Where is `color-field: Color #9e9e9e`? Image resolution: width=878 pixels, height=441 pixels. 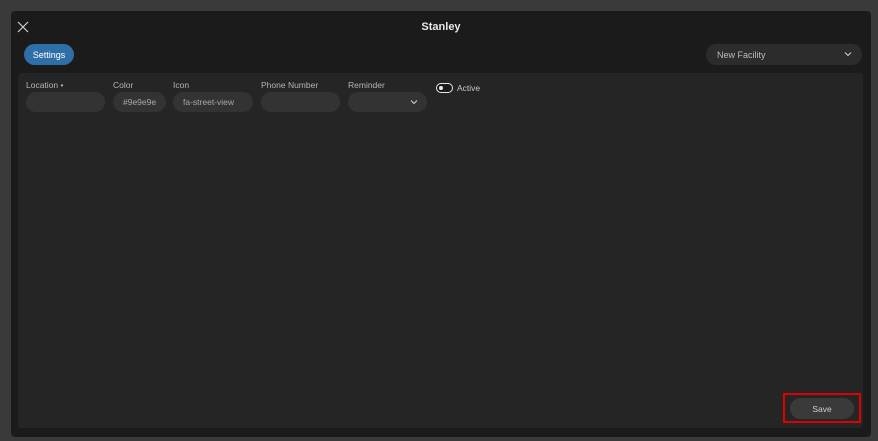 color-field: Color #9e9e9e is located at coordinates (139, 96).